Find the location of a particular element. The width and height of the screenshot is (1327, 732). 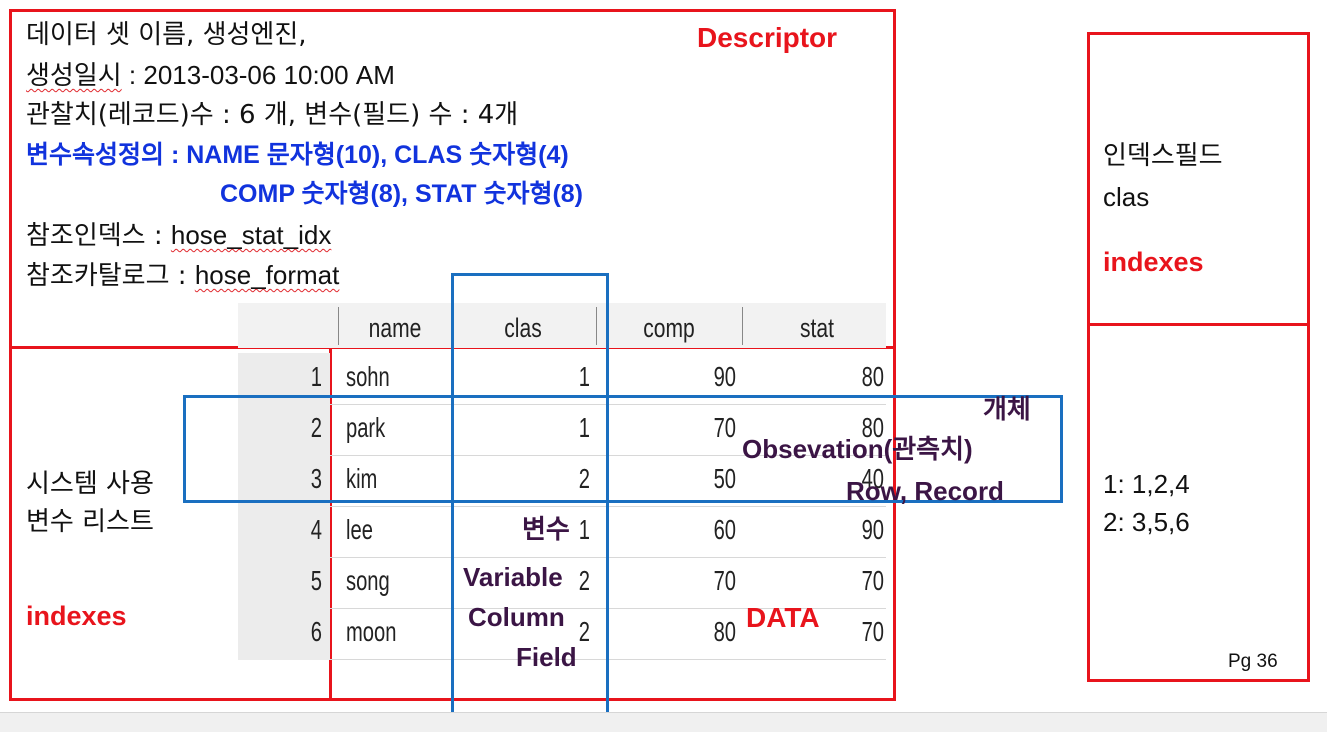

cell-name: moon is located at coordinates (371, 631).